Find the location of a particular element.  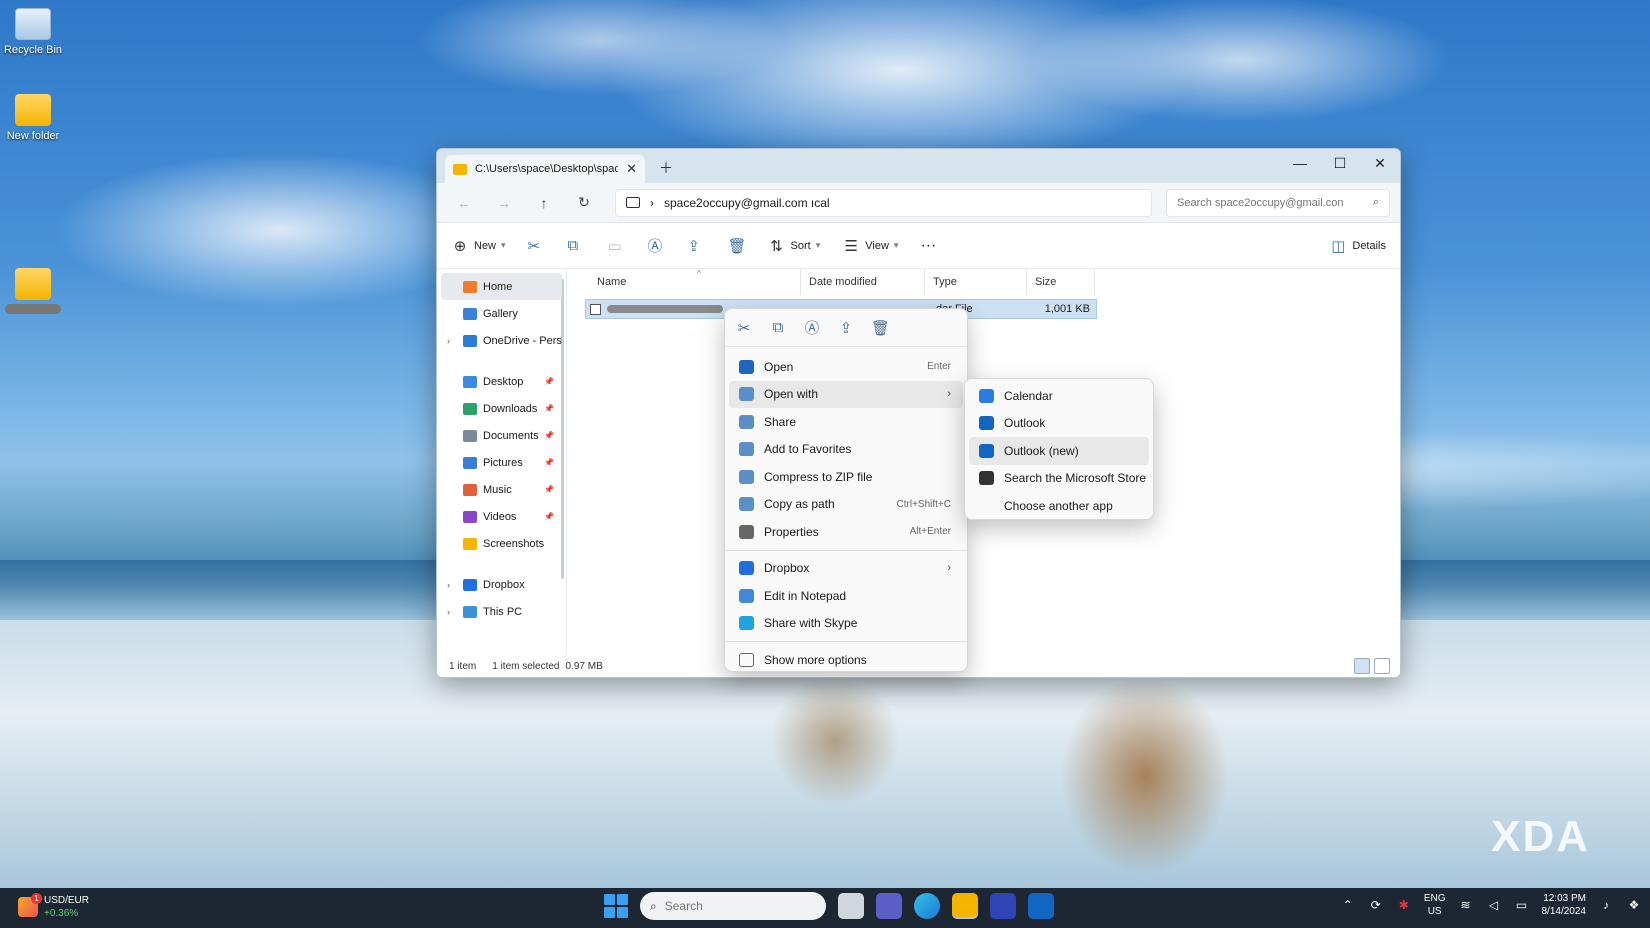

sidebar-item-home: Home is located at coordinates (501, 286).